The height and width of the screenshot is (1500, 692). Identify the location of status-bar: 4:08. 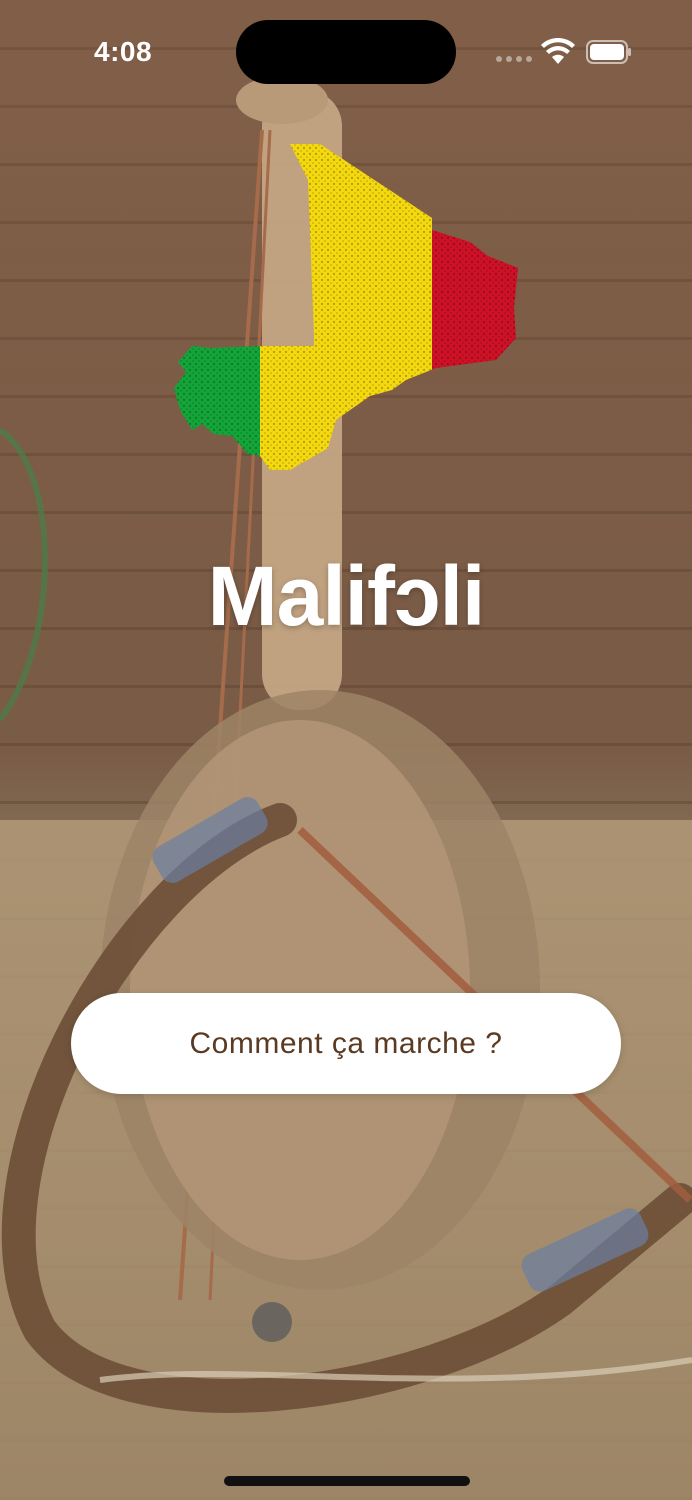
(346, 50).